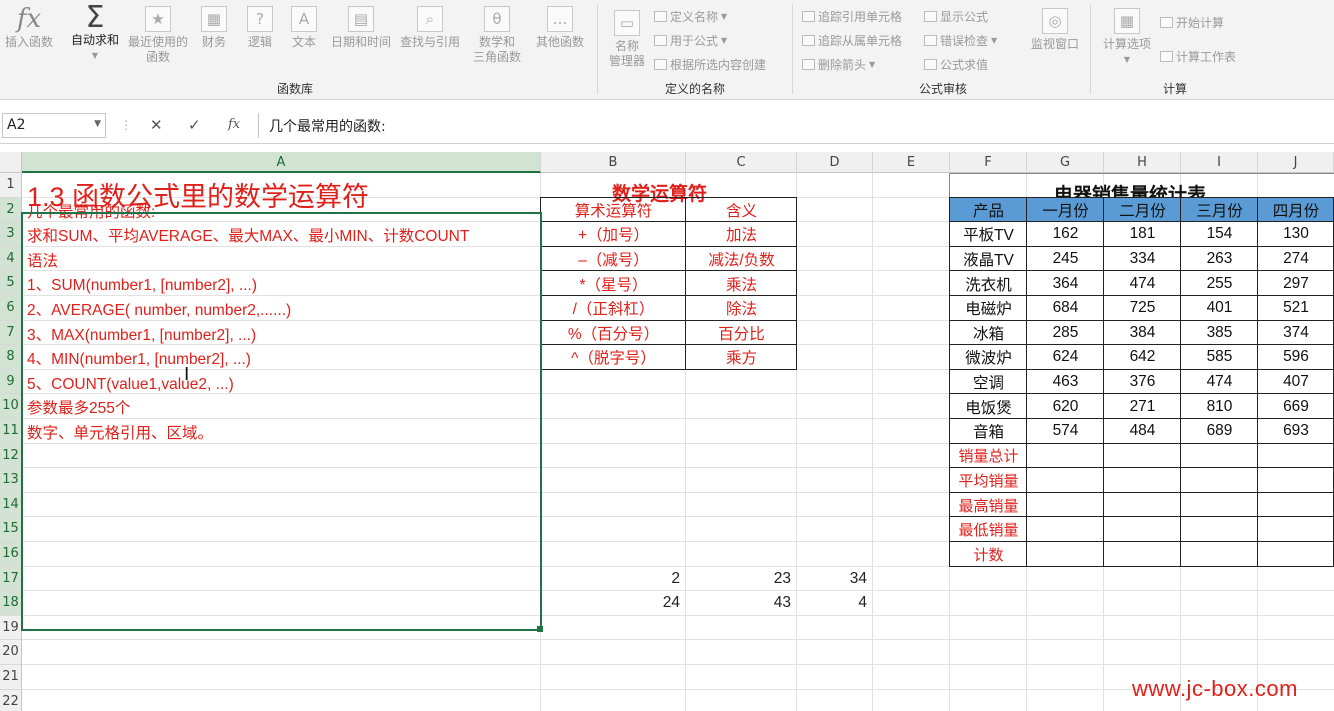  What do you see at coordinates (1065, 259) in the screenshot?
I see `sales-value-cell: 245` at bounding box center [1065, 259].